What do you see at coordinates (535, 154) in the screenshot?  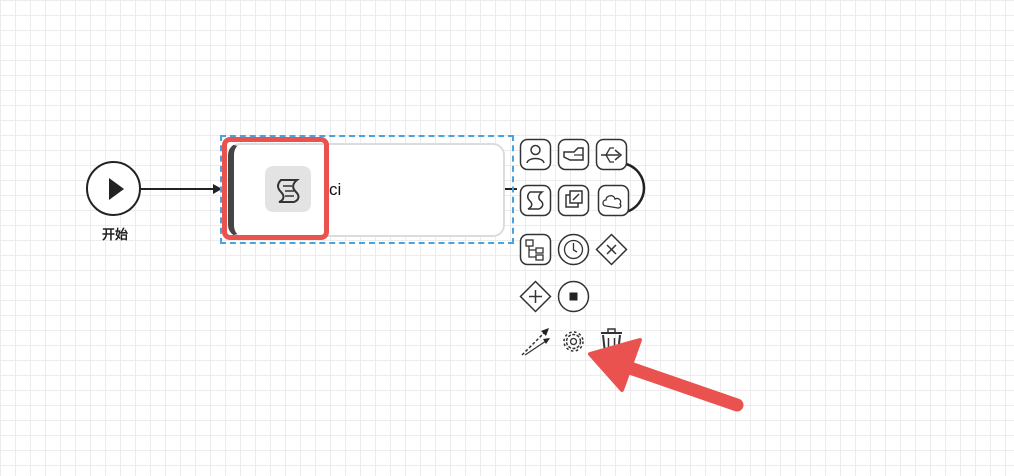 I see `user-task-icon` at bounding box center [535, 154].